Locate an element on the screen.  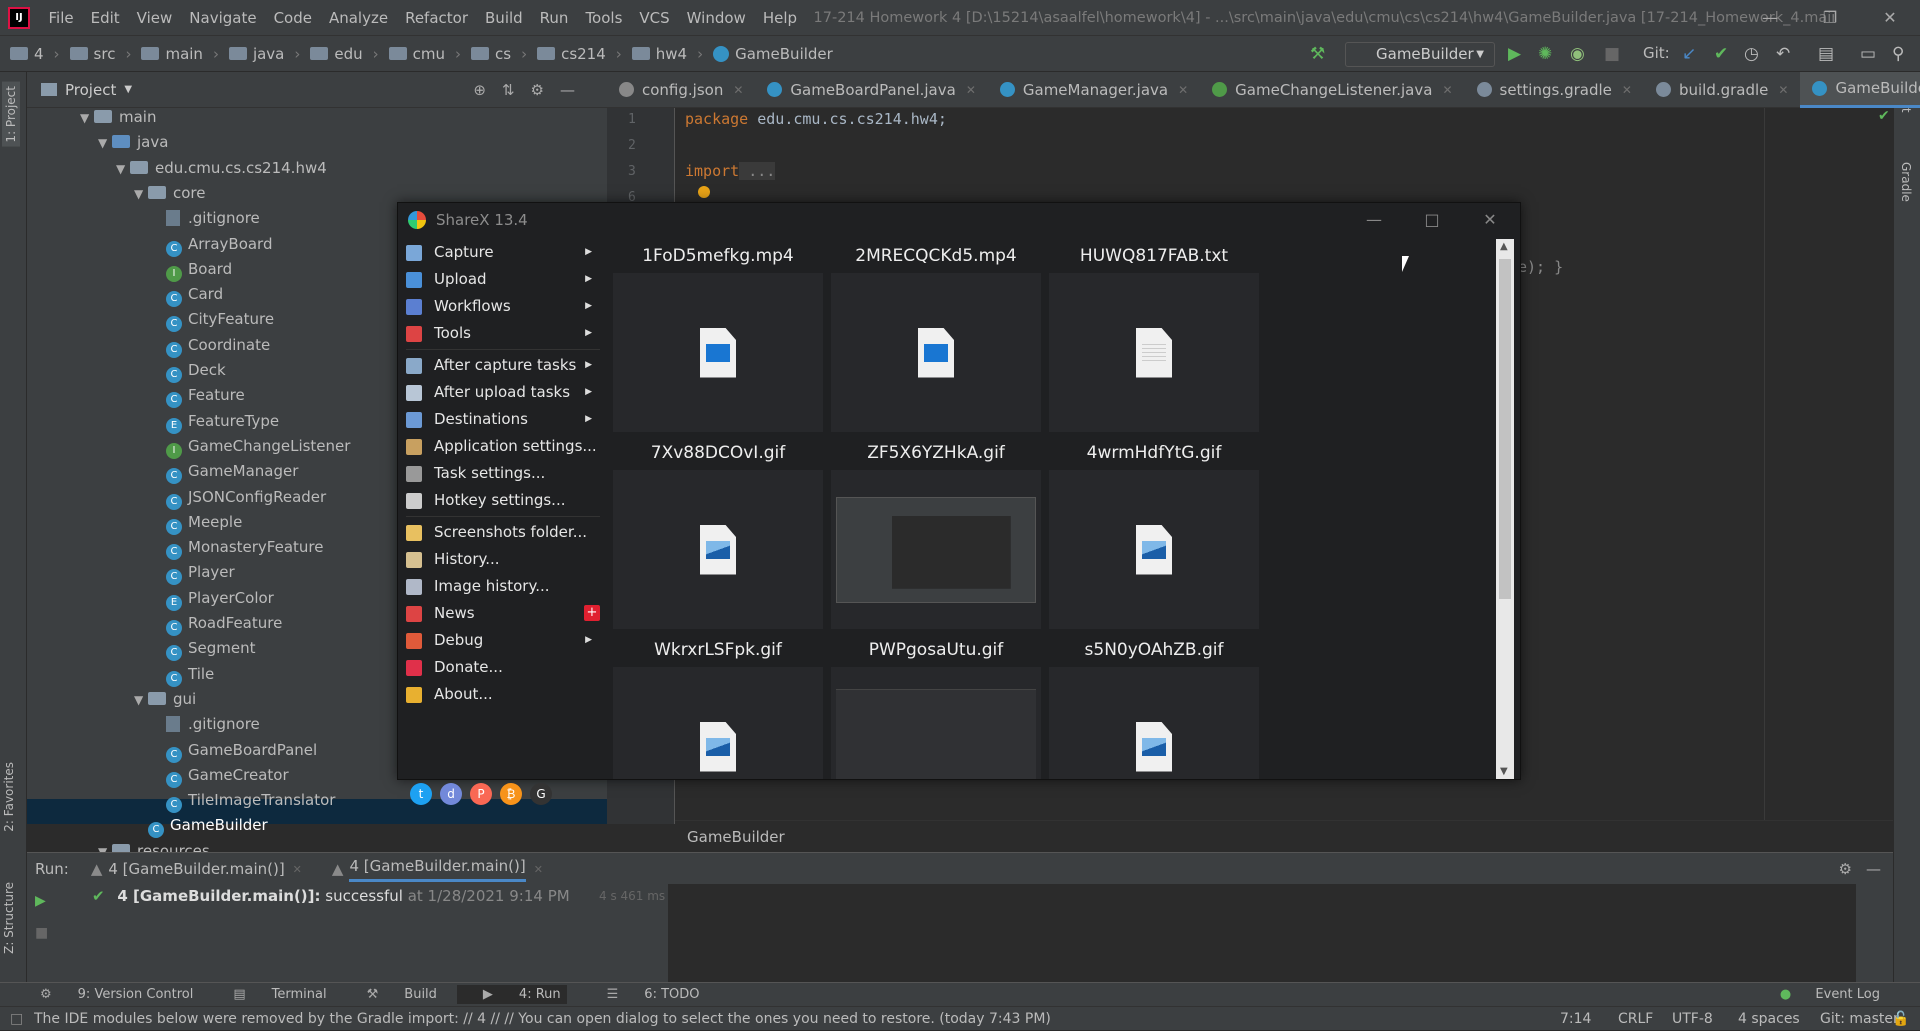
sharex-menu-after-upload-tasks: After upload tasks ▶ is located at coordinates (503, 392).